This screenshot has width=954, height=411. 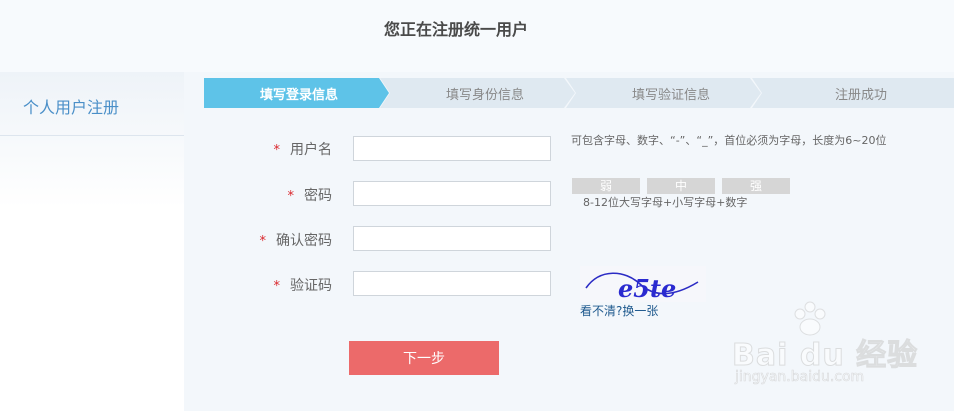 I want to click on captcha-image: e5te, so click(x=643, y=284).